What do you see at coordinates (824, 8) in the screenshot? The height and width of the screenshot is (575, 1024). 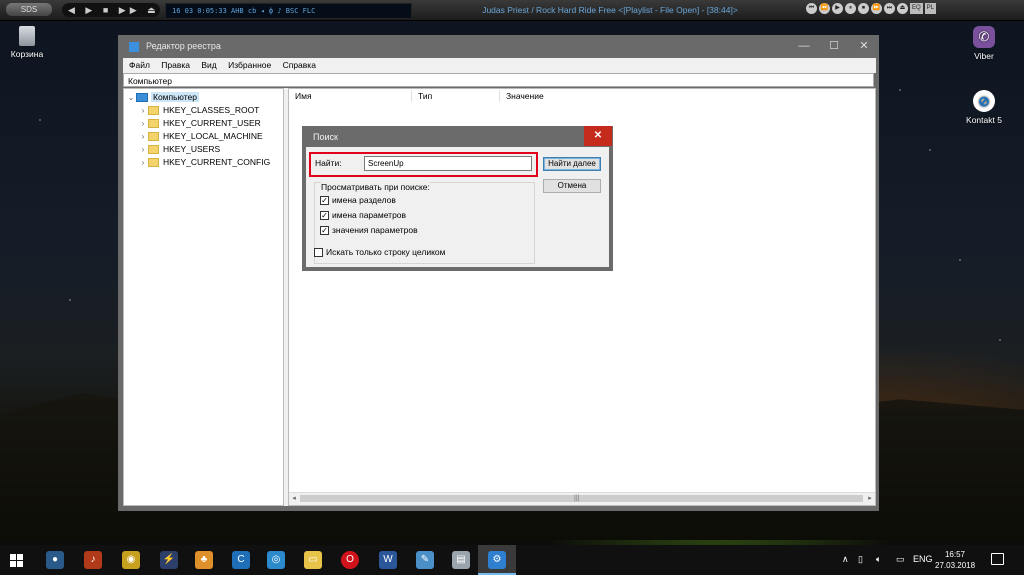 I see `rewind-icon: ⏪` at bounding box center [824, 8].